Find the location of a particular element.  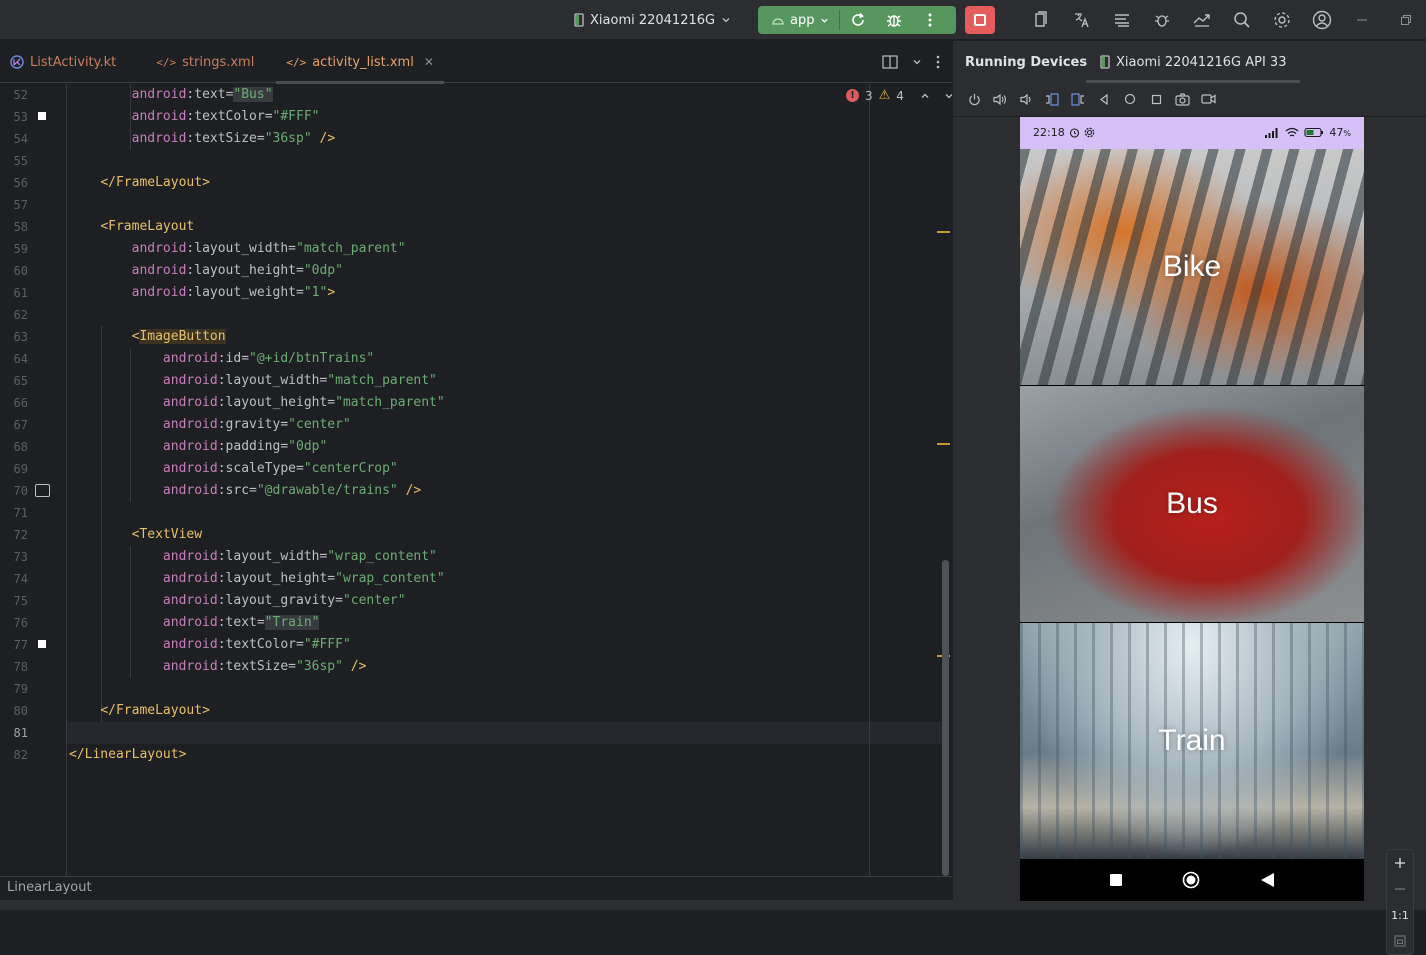

zoom-out-button is located at coordinates (1400, 889).